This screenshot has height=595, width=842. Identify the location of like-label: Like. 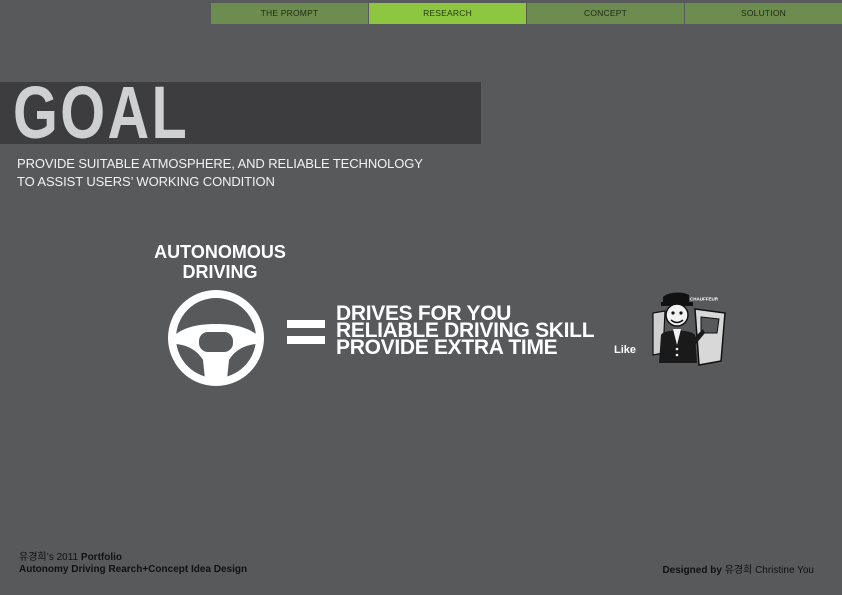
(625, 350).